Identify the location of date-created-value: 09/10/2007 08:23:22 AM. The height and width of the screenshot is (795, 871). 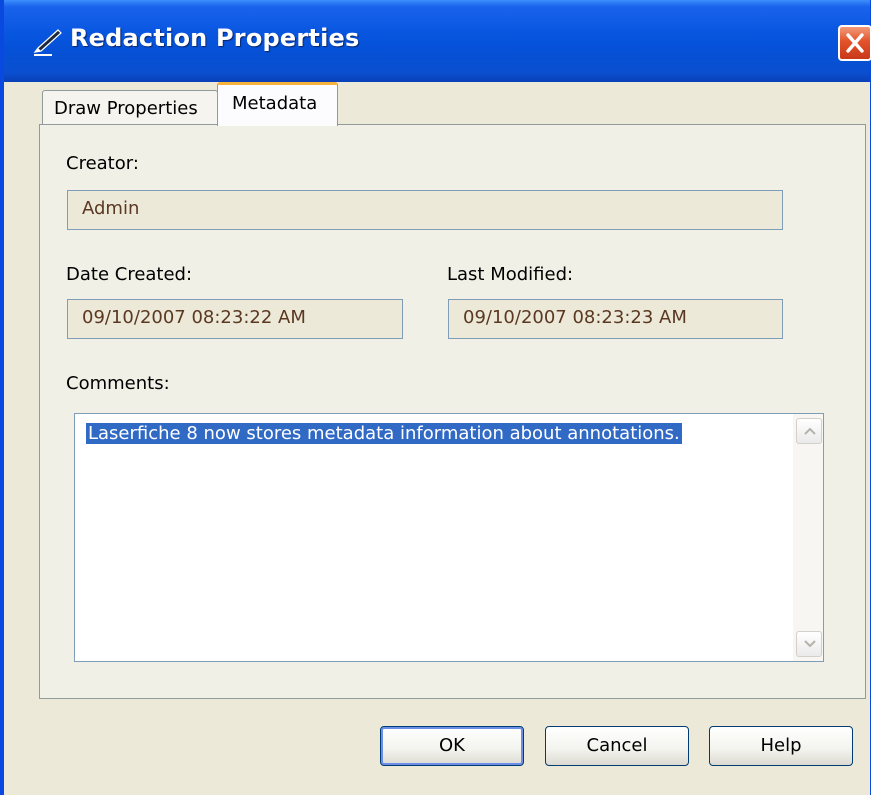
(194, 317).